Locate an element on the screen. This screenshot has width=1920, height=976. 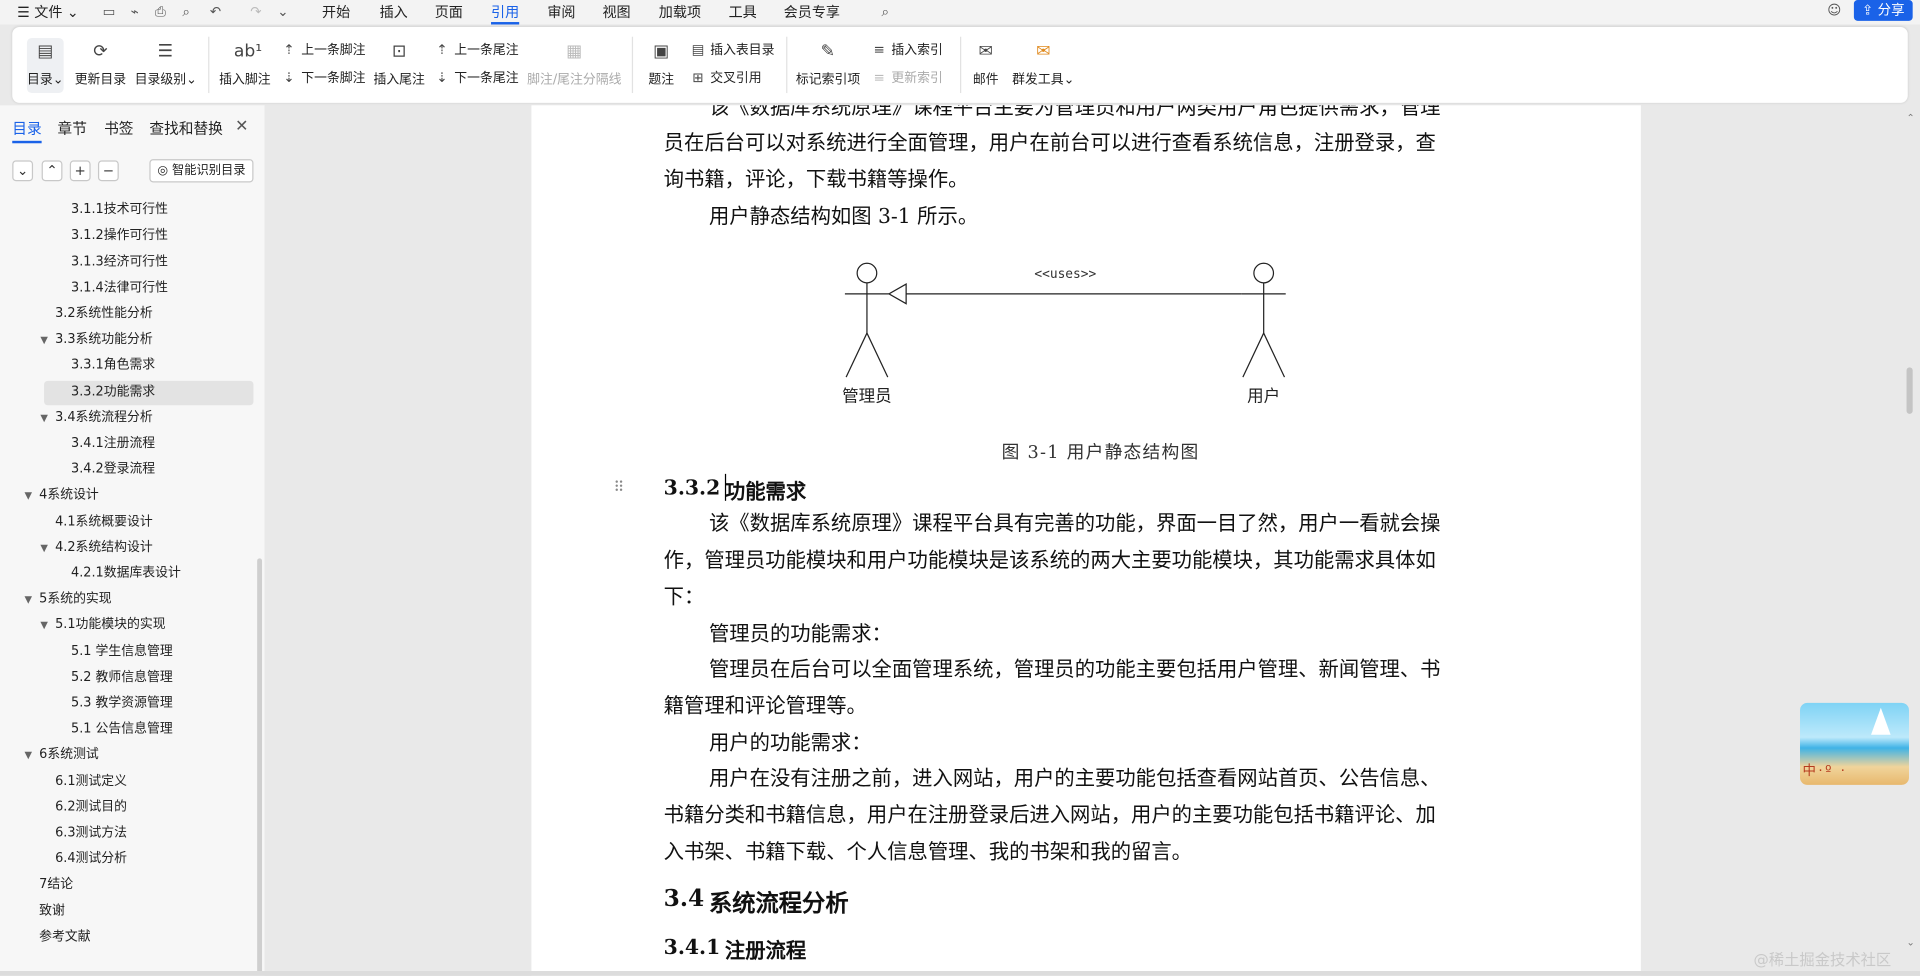
pane-scrollbar is located at coordinates (260, 766).